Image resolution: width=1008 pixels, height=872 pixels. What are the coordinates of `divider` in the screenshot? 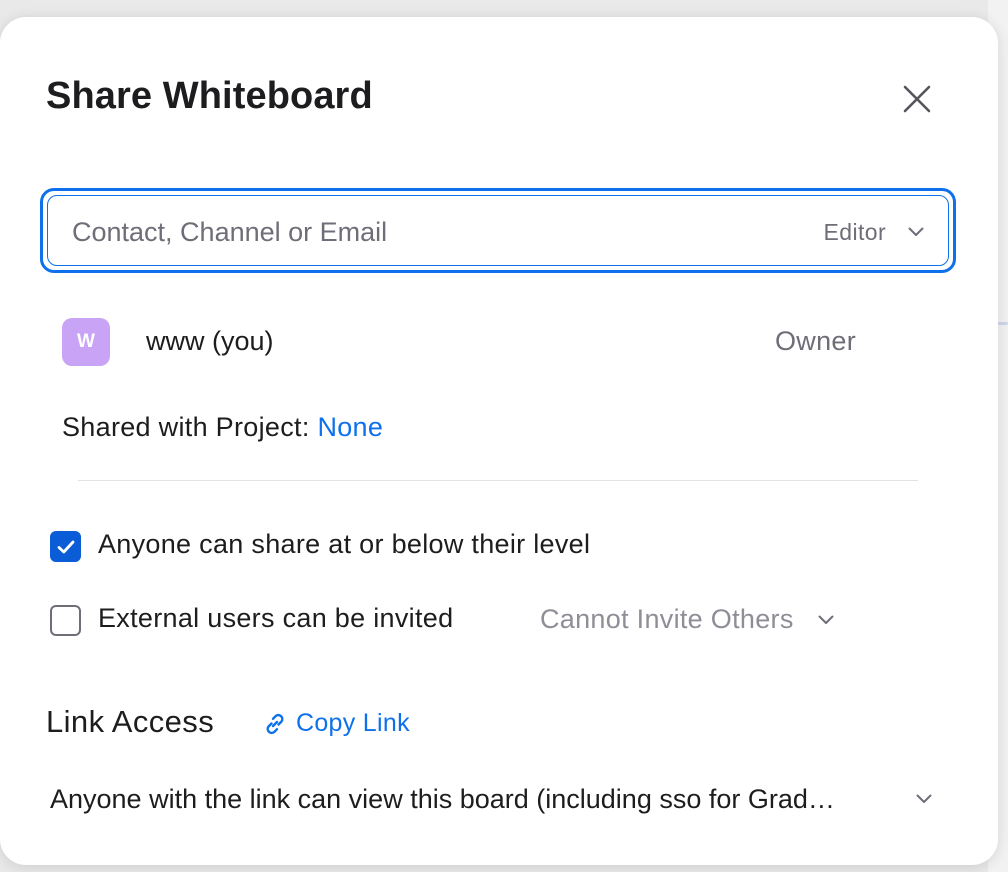 It's located at (498, 480).